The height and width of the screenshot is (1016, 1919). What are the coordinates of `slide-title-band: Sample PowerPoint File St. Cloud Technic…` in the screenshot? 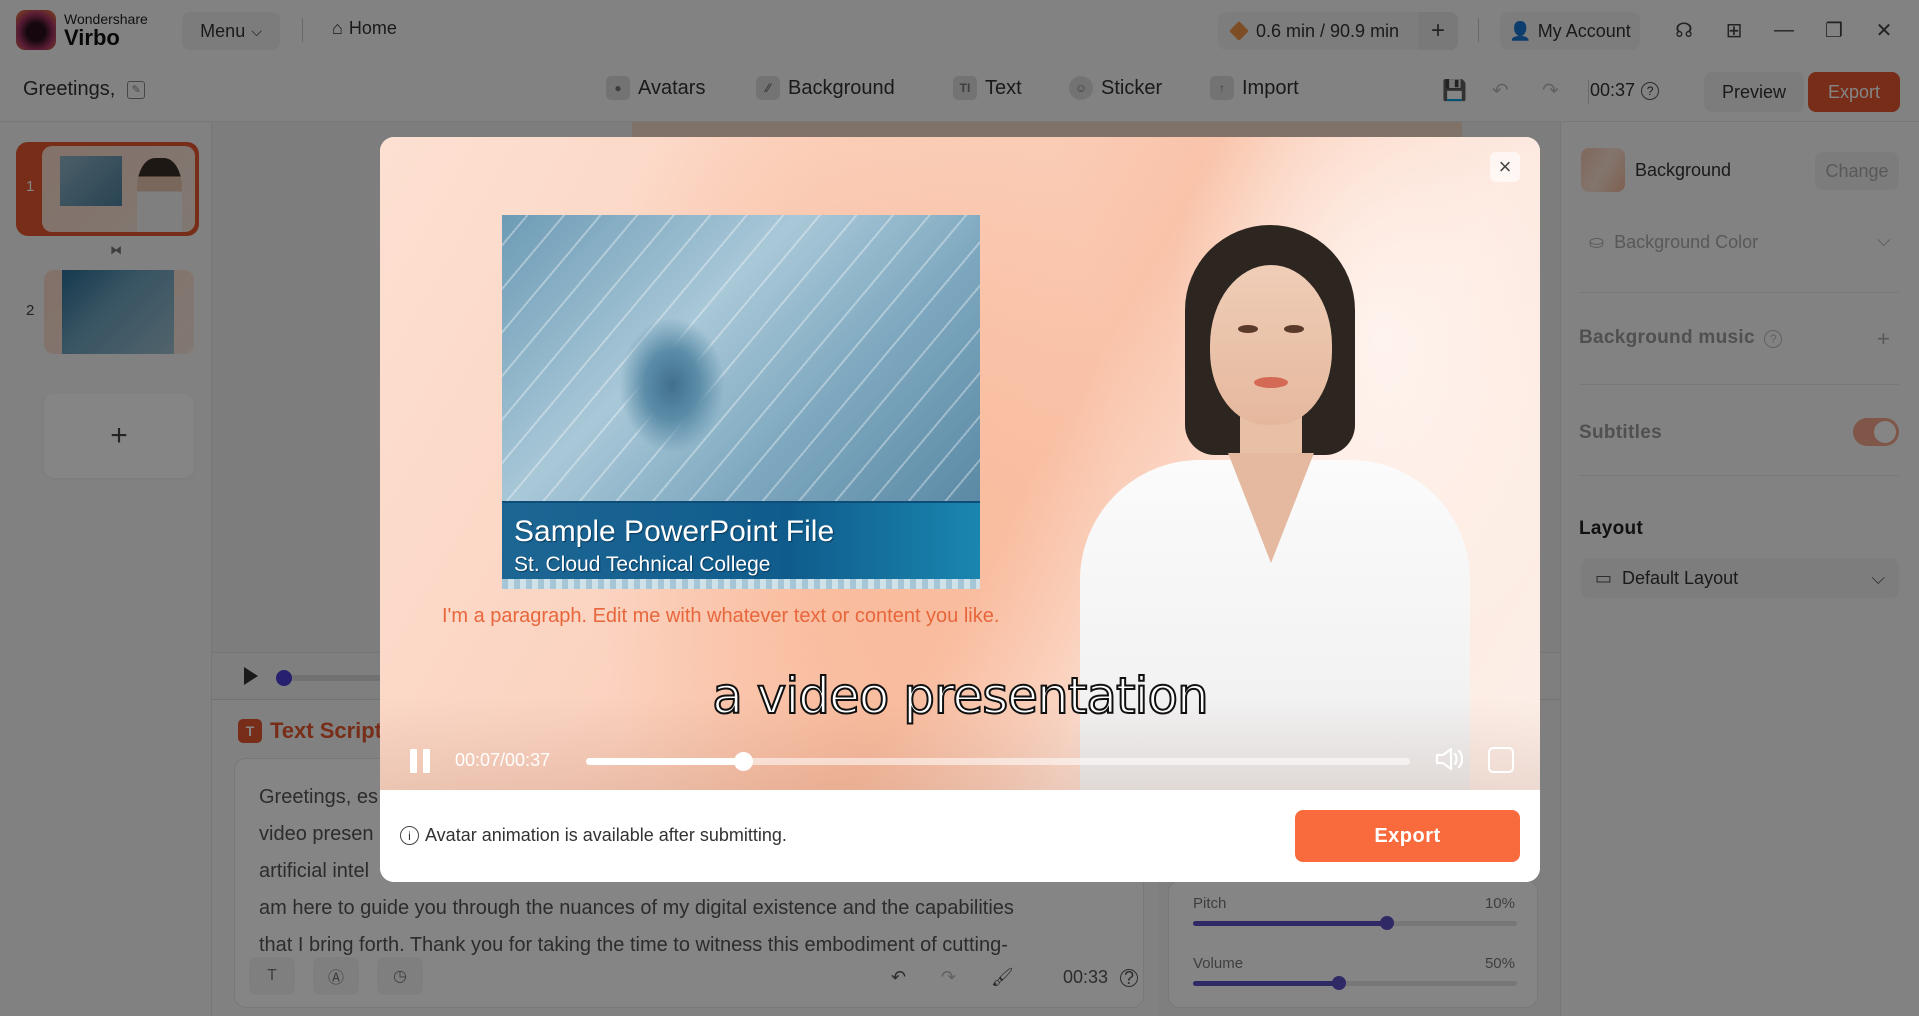 It's located at (741, 540).